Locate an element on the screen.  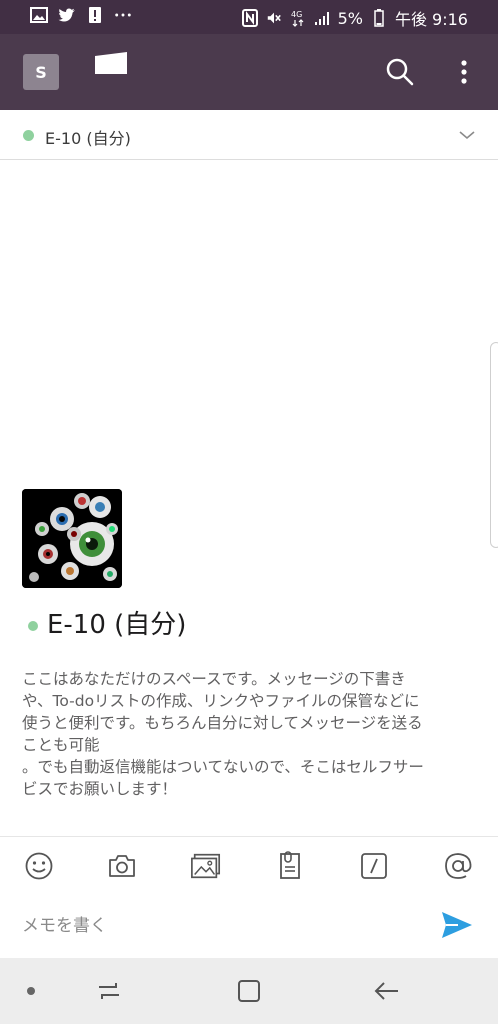
workspace-switcher-button: S is located at coordinates (41, 72).